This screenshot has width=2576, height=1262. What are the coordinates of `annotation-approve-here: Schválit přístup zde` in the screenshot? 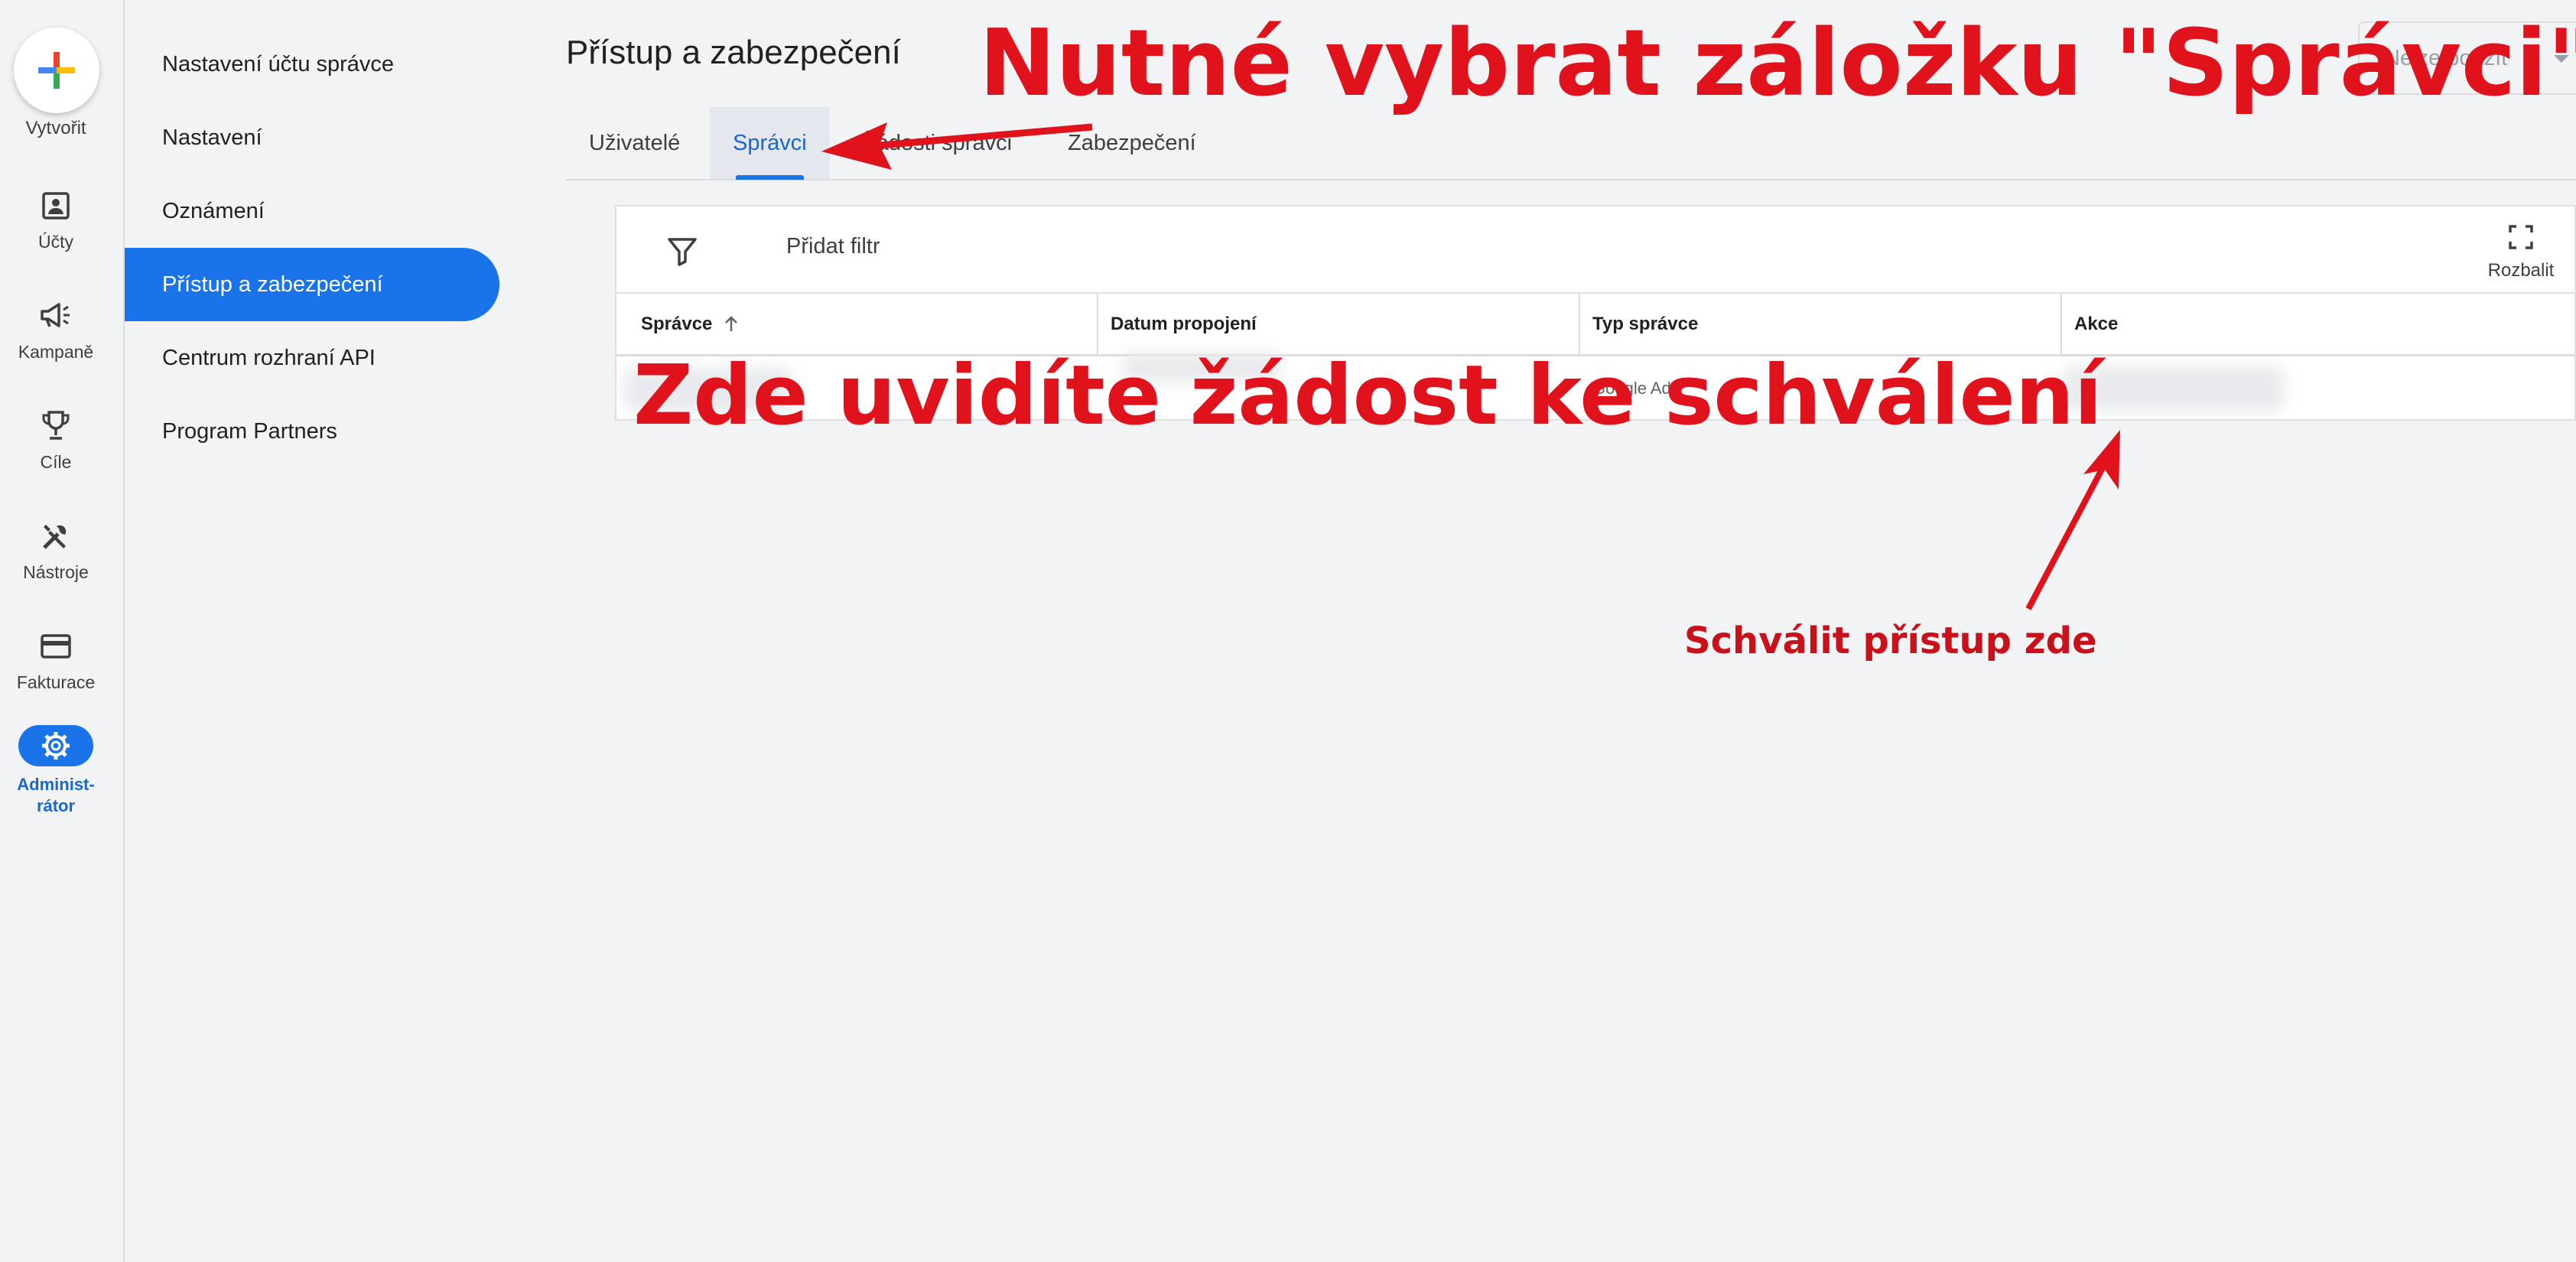 It's located at (1890, 641).